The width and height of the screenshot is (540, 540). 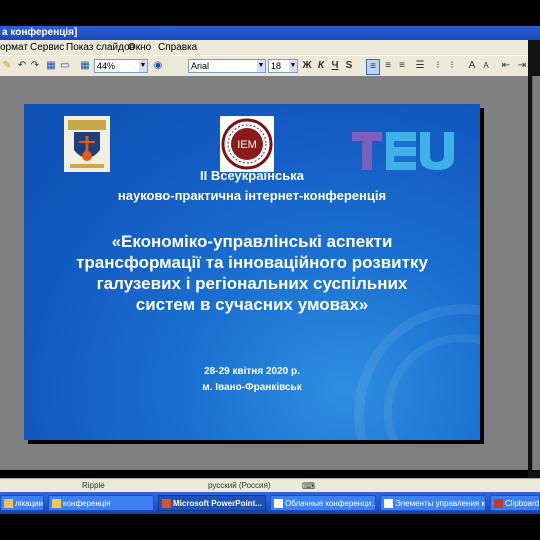 I want to click on align-left-icon: ≡, so click(x=373, y=67).